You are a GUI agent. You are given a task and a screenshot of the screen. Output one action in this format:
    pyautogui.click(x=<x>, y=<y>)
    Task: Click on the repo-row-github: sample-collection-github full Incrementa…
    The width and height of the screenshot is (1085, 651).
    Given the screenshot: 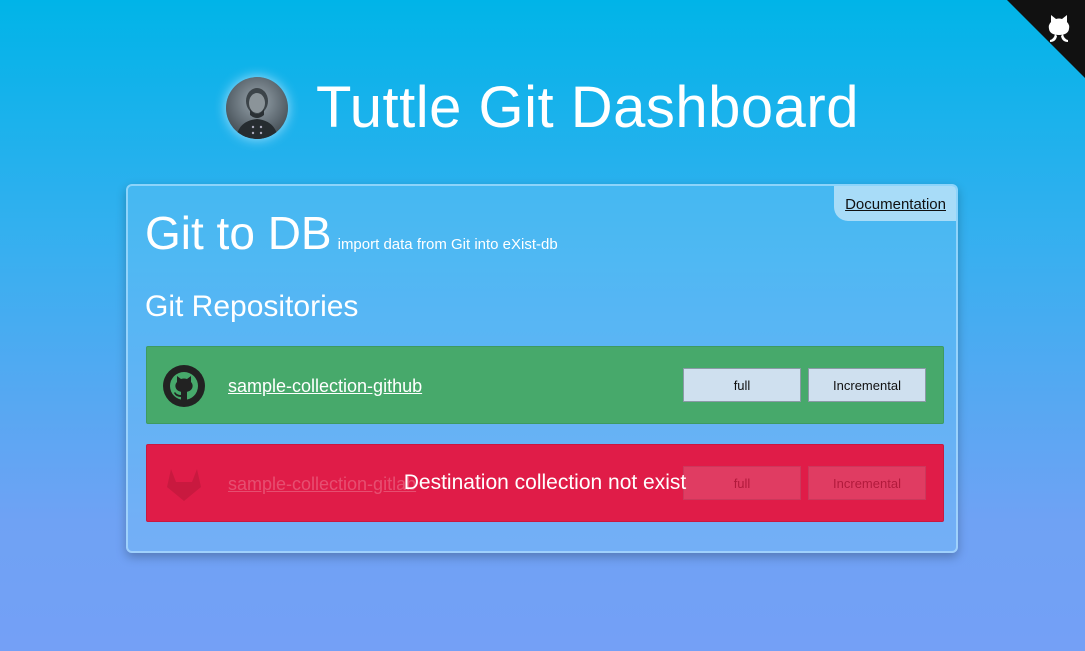 What is the action you would take?
    pyautogui.click(x=545, y=385)
    